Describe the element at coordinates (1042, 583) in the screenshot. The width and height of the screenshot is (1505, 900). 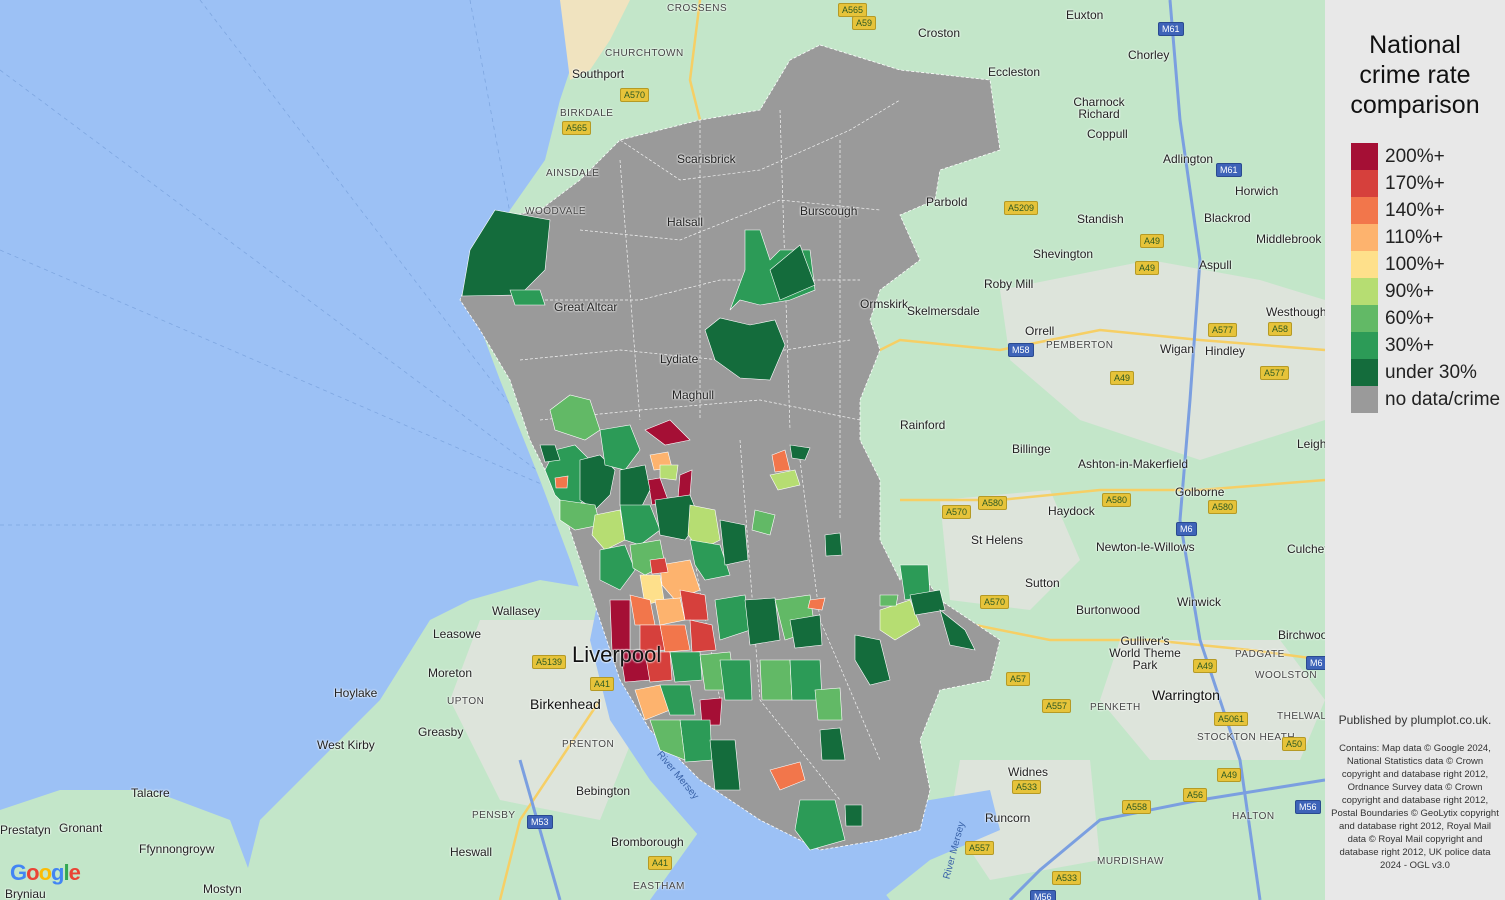
I see `place-label: Sutton` at that location.